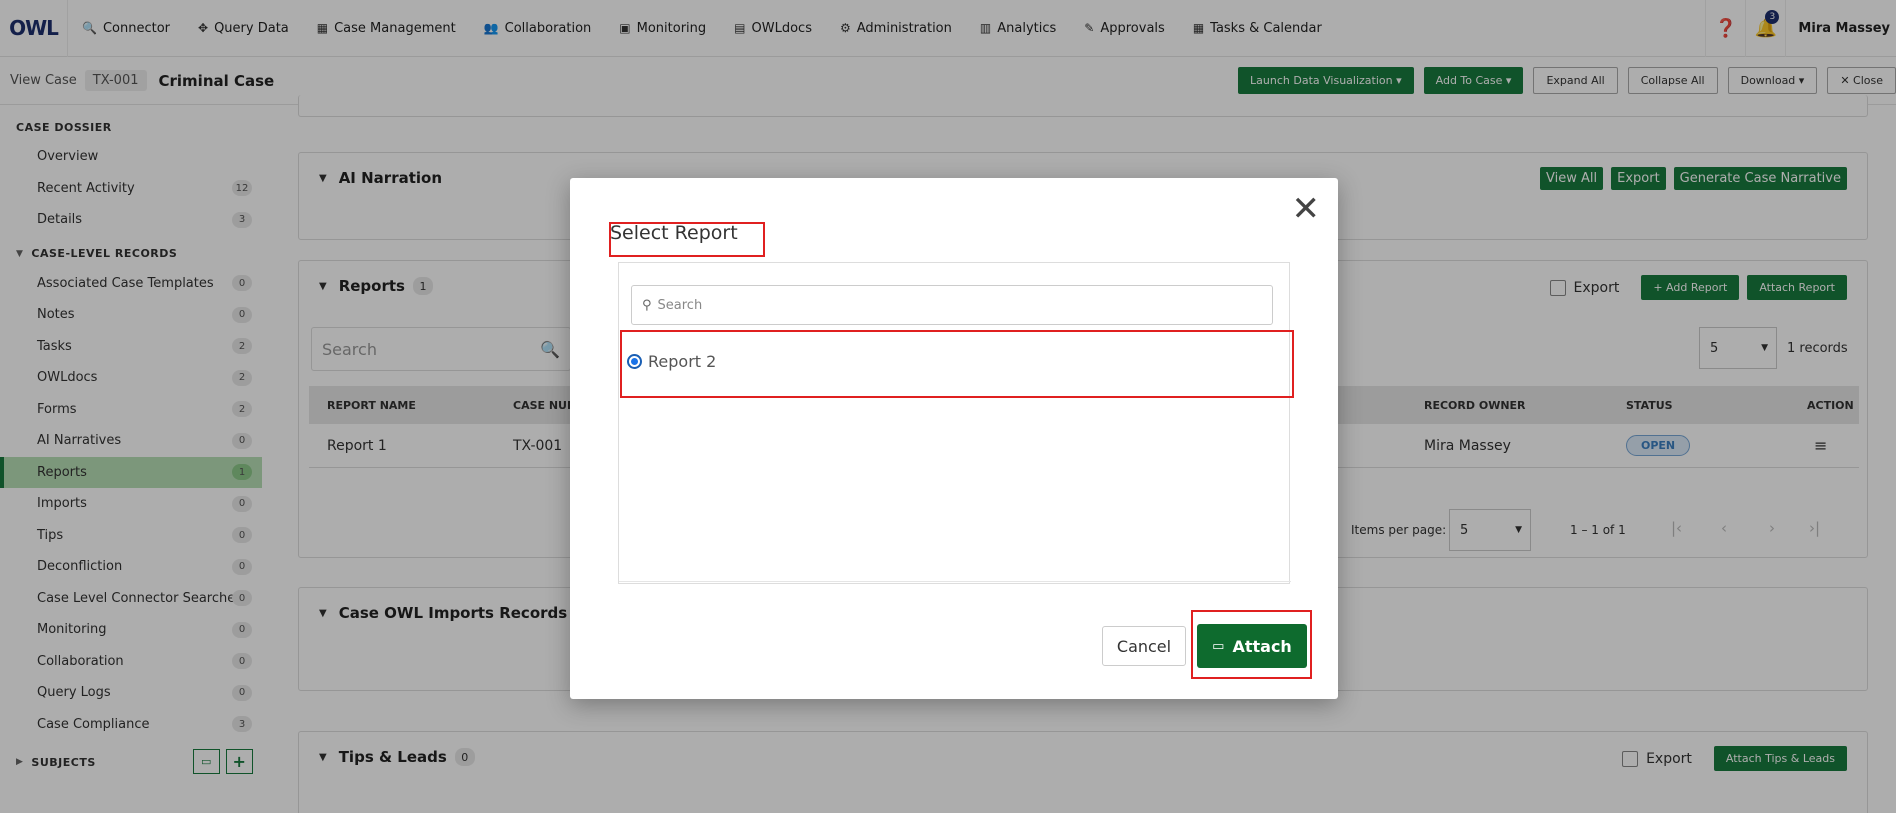 The width and height of the screenshot is (1896, 813). What do you see at coordinates (1306, 209) in the screenshot?
I see `close-icon: ✕` at bounding box center [1306, 209].